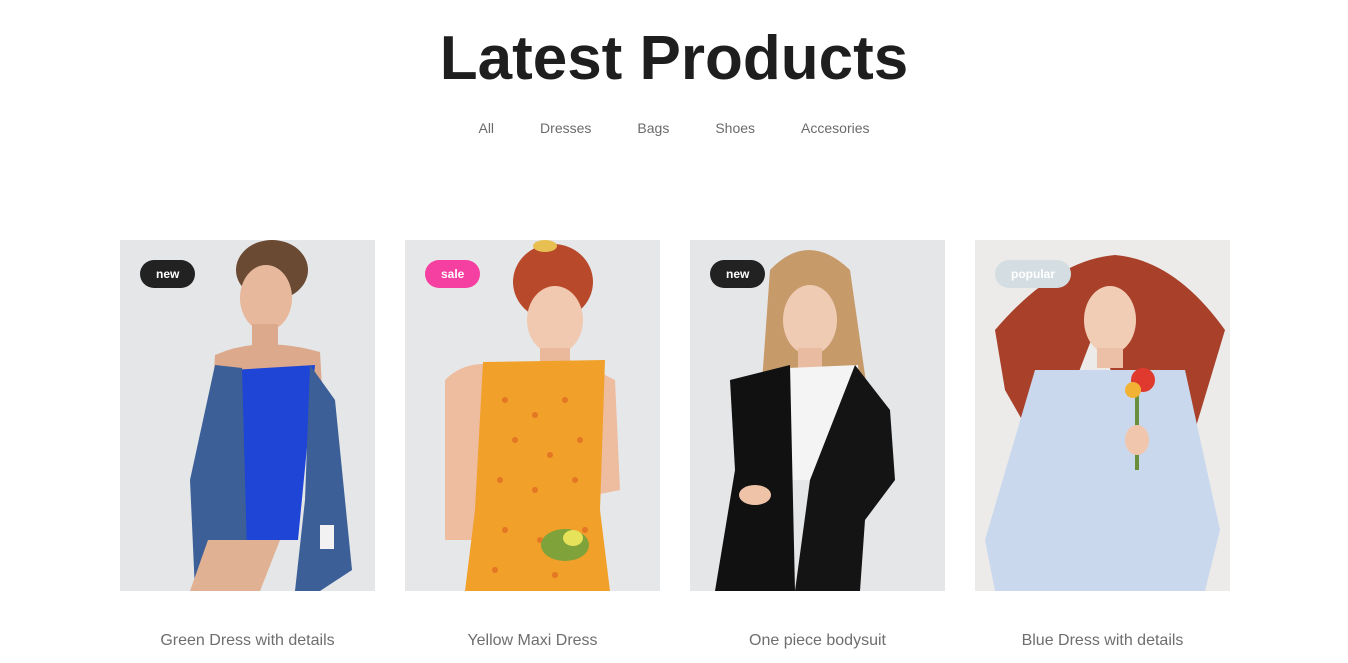 The image size is (1348, 663). What do you see at coordinates (486, 128) in the screenshot?
I see `filter-all: All` at bounding box center [486, 128].